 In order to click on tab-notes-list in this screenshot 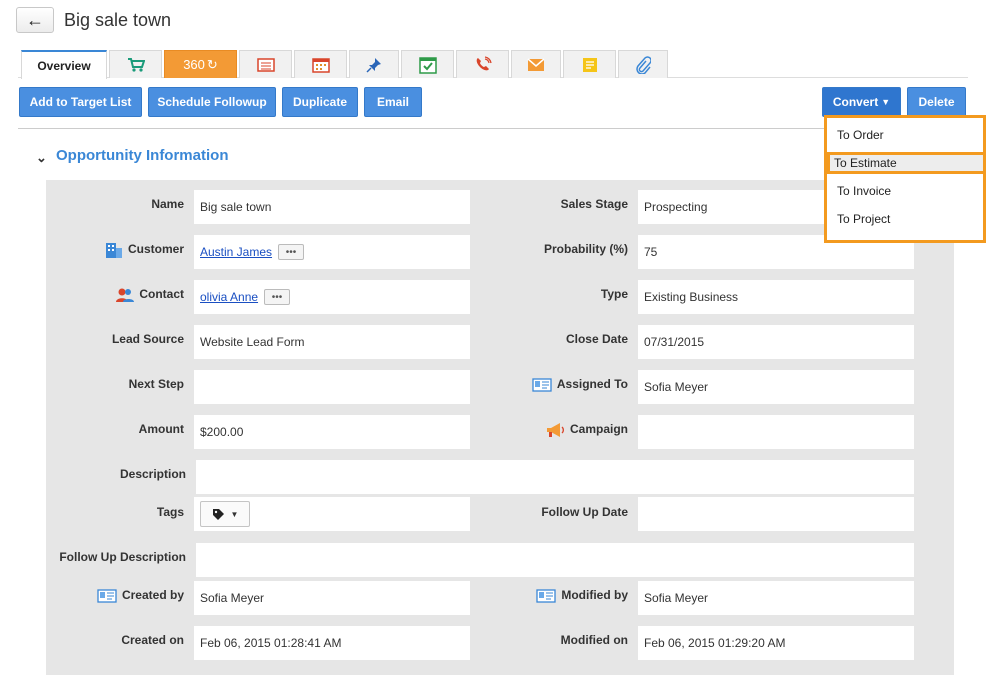, I will do `click(265, 64)`.